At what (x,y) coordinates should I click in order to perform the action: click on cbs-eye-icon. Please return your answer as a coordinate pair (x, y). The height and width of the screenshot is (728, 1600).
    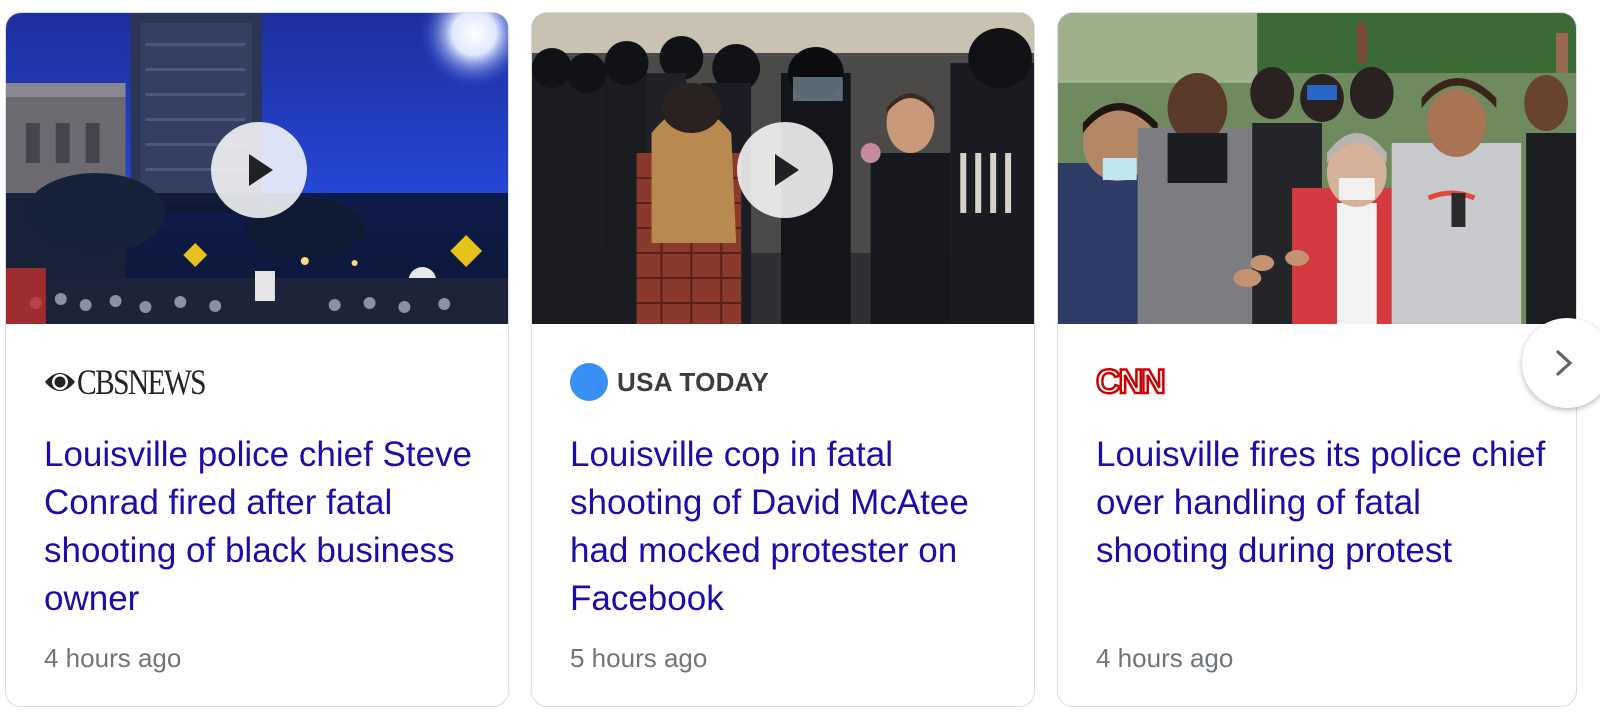
    Looking at the image, I should click on (60, 382).